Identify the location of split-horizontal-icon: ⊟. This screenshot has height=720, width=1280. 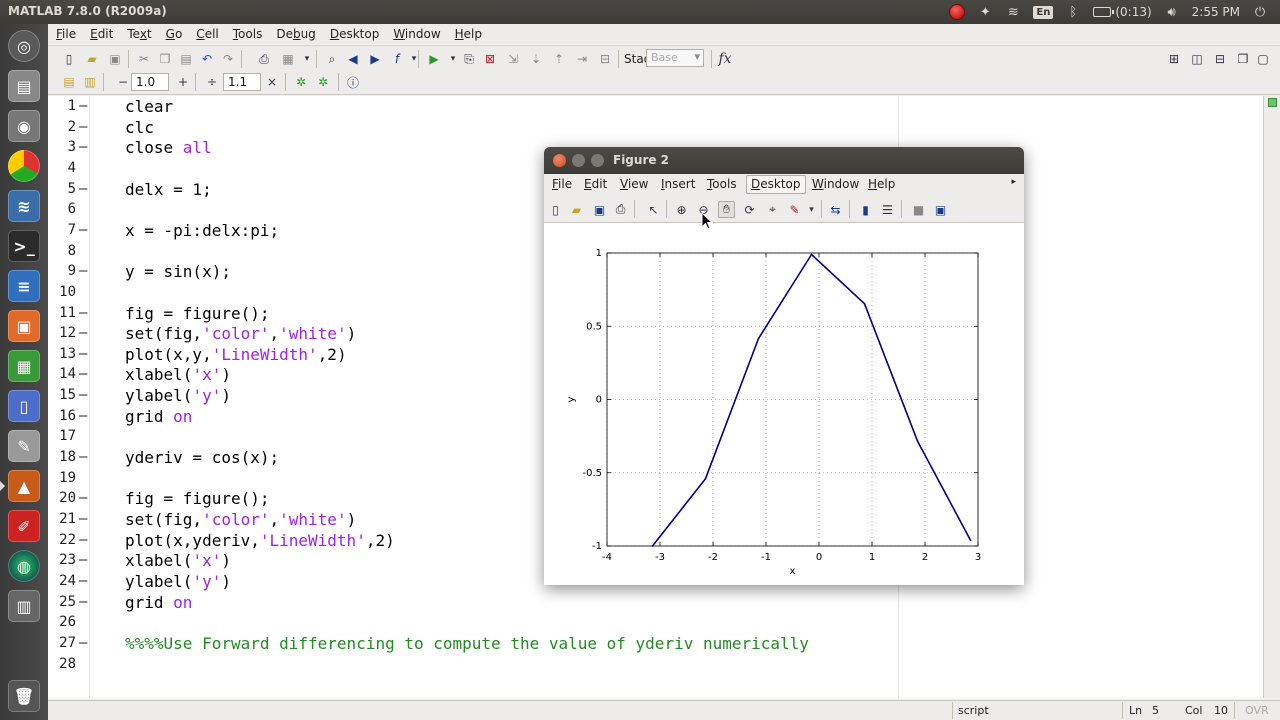
(1220, 59).